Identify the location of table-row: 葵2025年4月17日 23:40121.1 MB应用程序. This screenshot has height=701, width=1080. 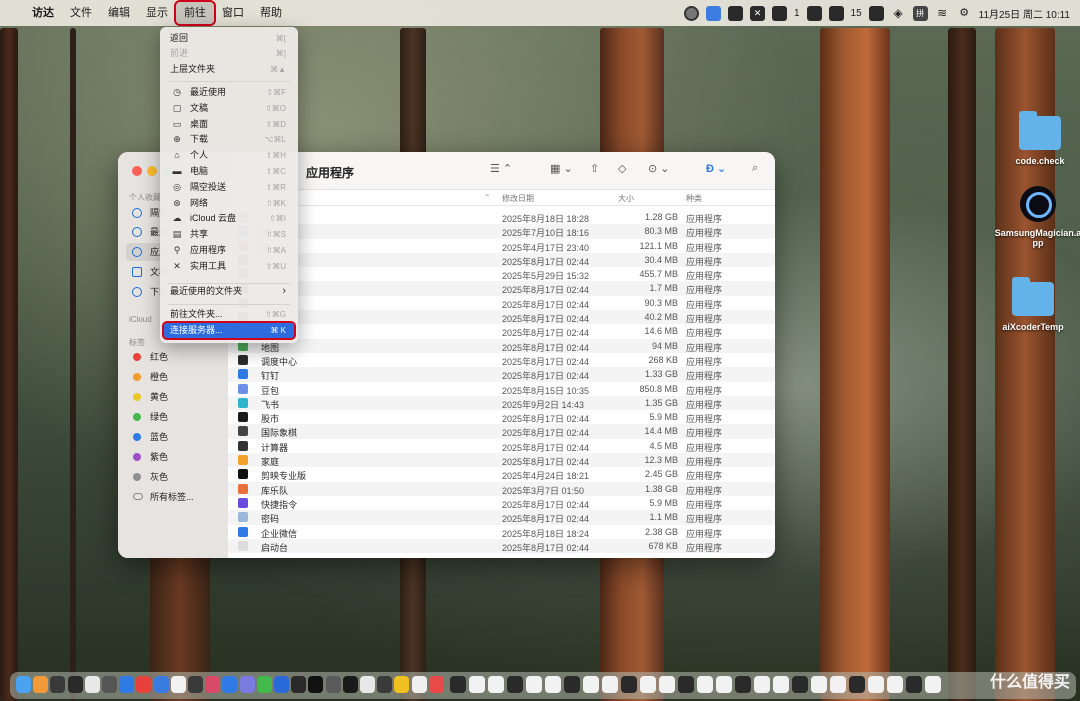
(501, 246).